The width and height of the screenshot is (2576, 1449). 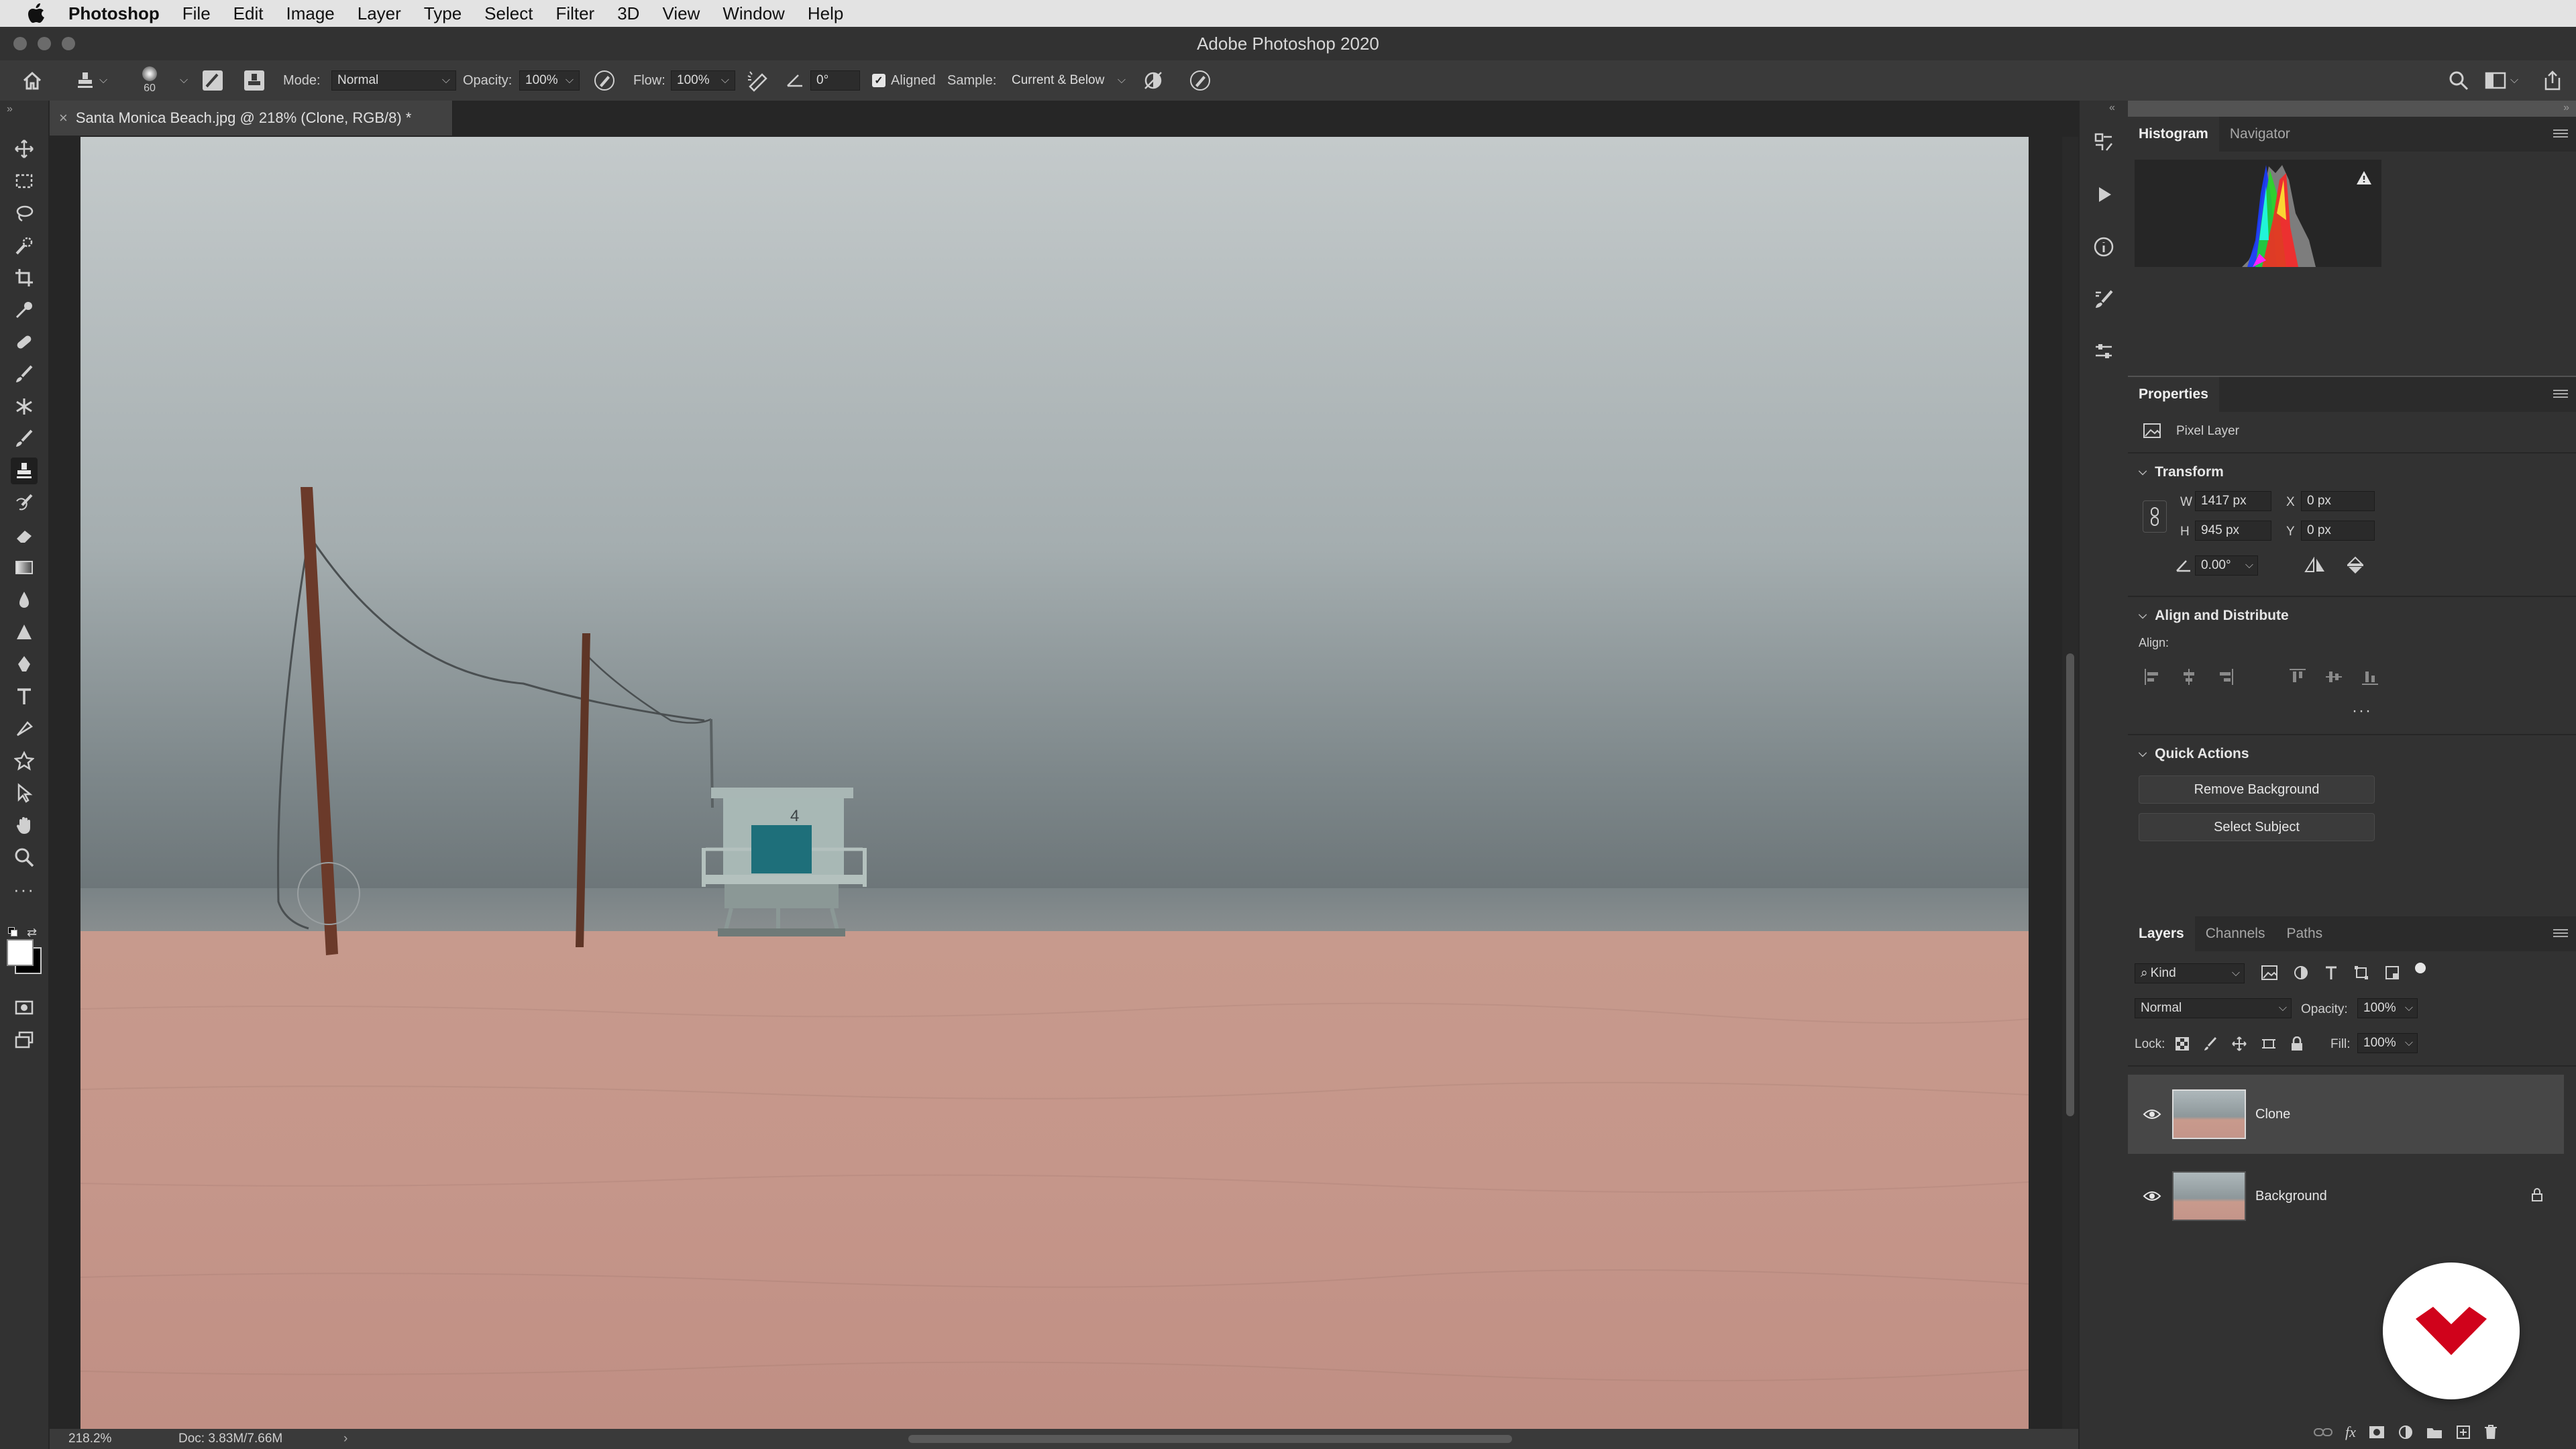 What do you see at coordinates (2297, 1043) in the screenshot?
I see `lock-all-icon` at bounding box center [2297, 1043].